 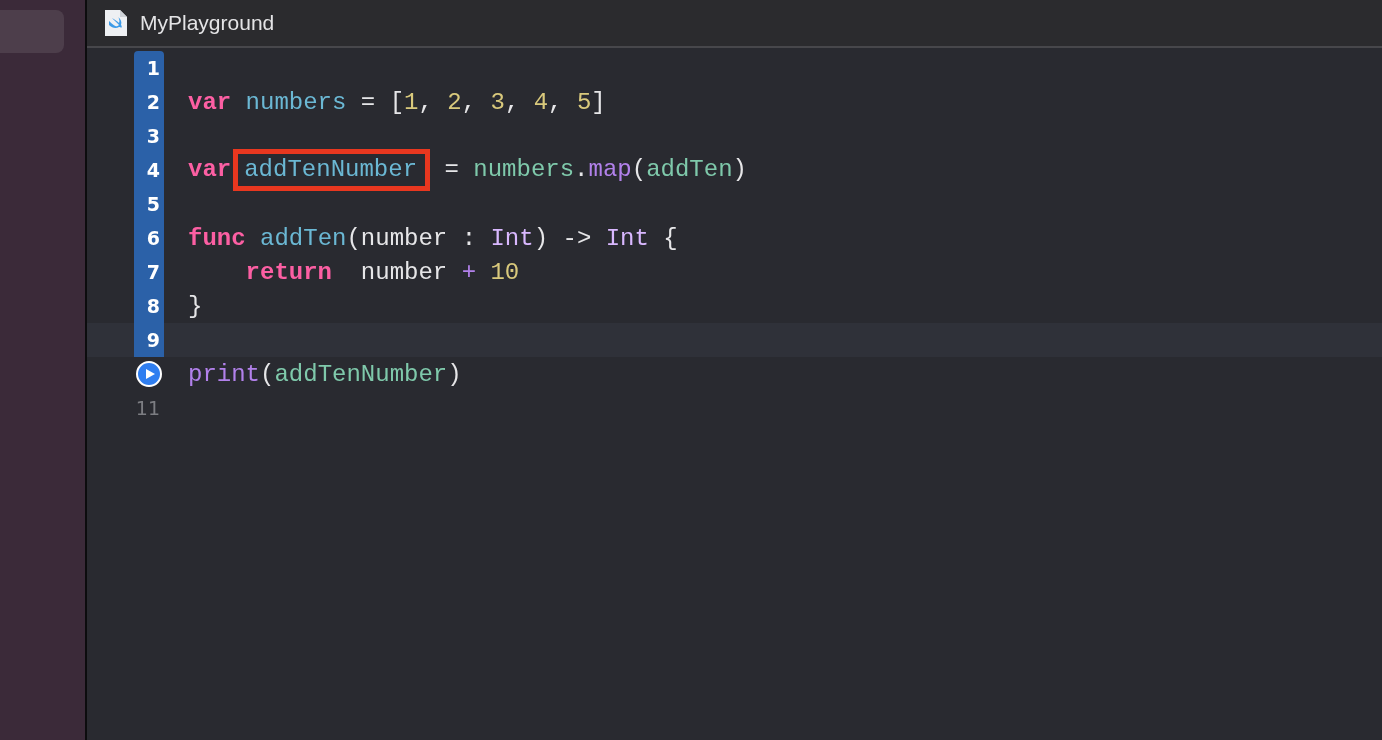 What do you see at coordinates (382, 272) in the screenshot?
I see `code-line: return number + 10` at bounding box center [382, 272].